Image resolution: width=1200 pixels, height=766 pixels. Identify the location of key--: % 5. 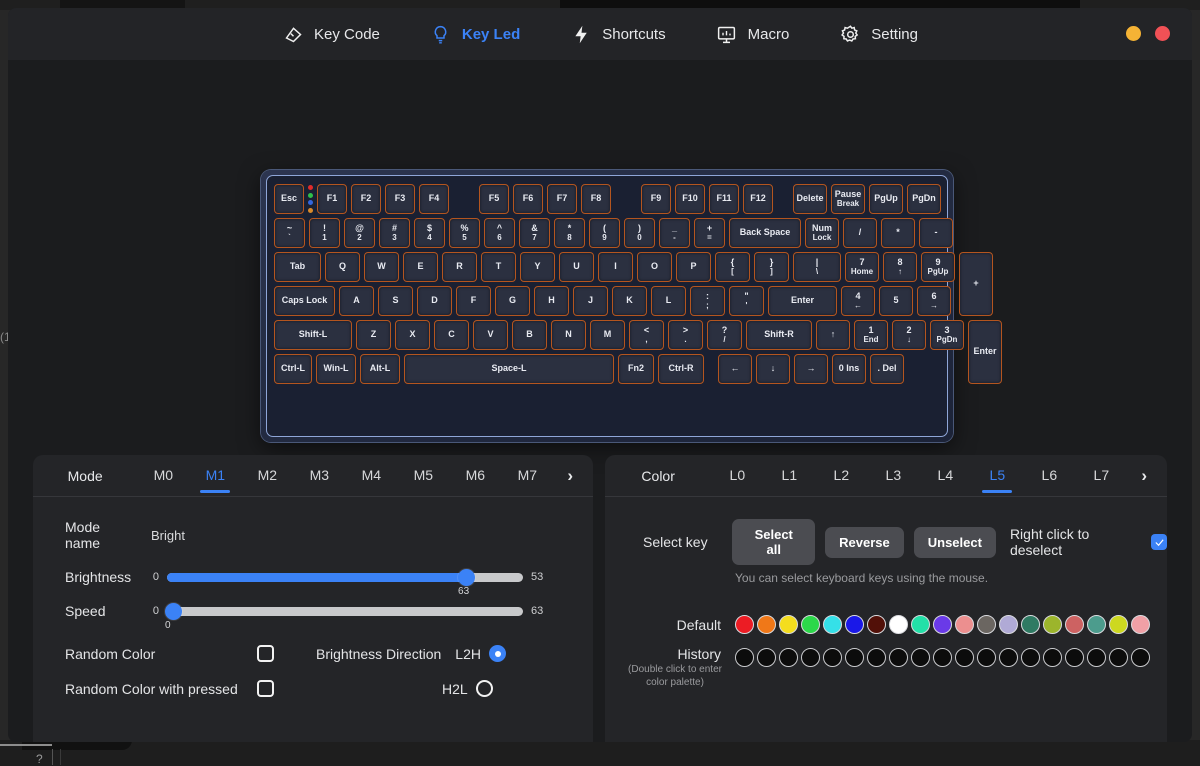
(464, 233).